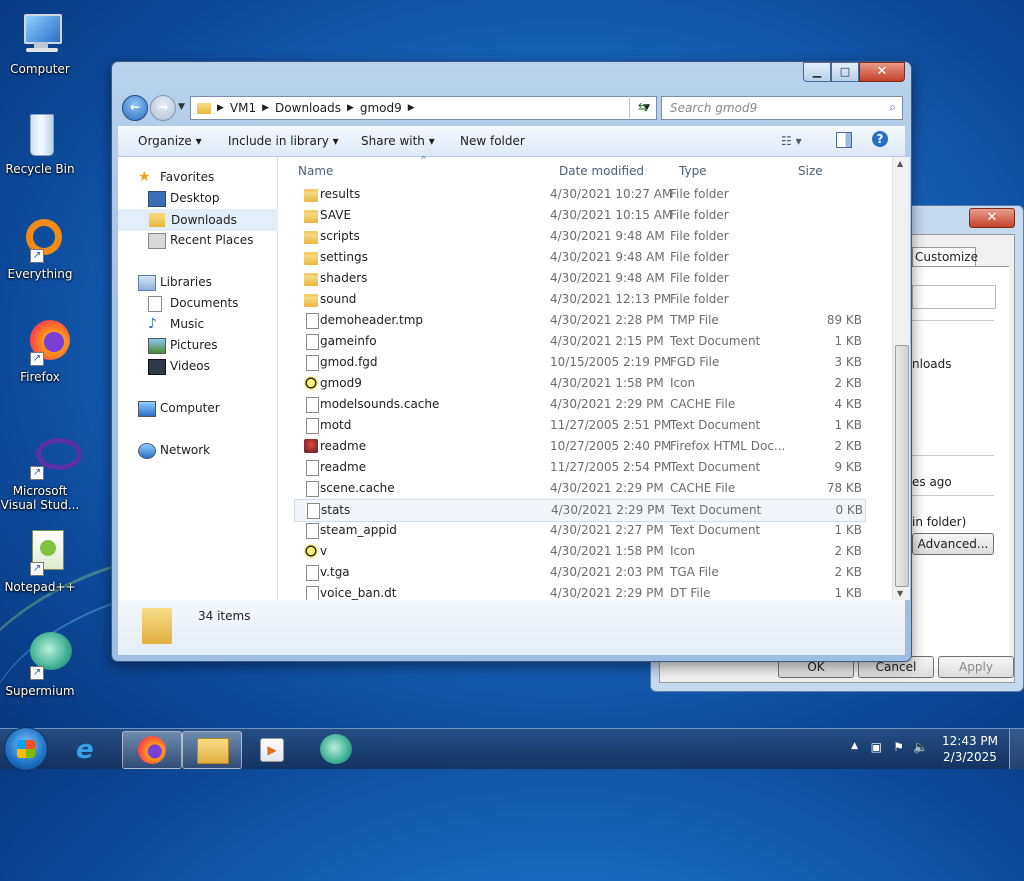 The height and width of the screenshot is (881, 1024). What do you see at coordinates (40, 351) in the screenshot?
I see `desktop-icon-firefox: ↗ Firefox` at bounding box center [40, 351].